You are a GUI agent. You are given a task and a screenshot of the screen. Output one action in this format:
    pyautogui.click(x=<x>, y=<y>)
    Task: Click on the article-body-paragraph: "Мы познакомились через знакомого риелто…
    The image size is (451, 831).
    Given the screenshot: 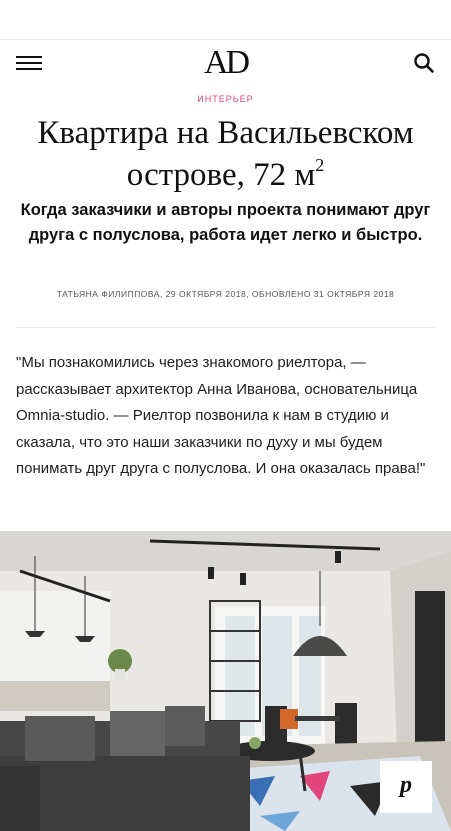 What is the action you would take?
    pyautogui.click(x=221, y=415)
    